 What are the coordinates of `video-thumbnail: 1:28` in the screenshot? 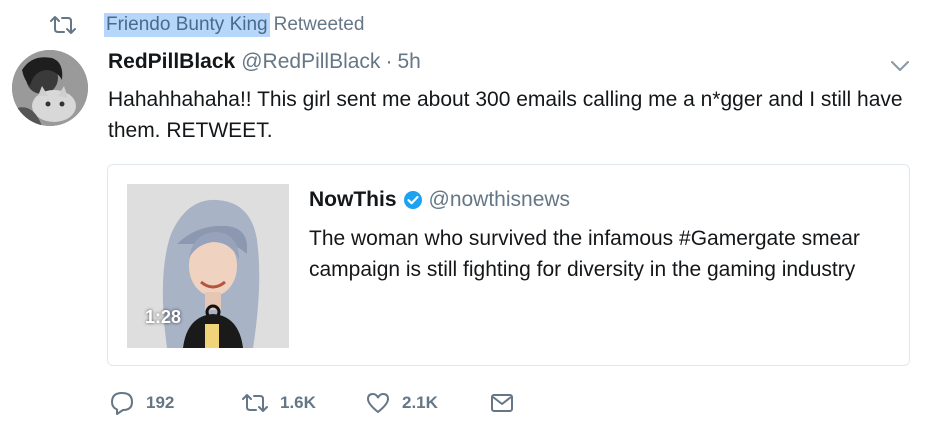 It's located at (208, 266).